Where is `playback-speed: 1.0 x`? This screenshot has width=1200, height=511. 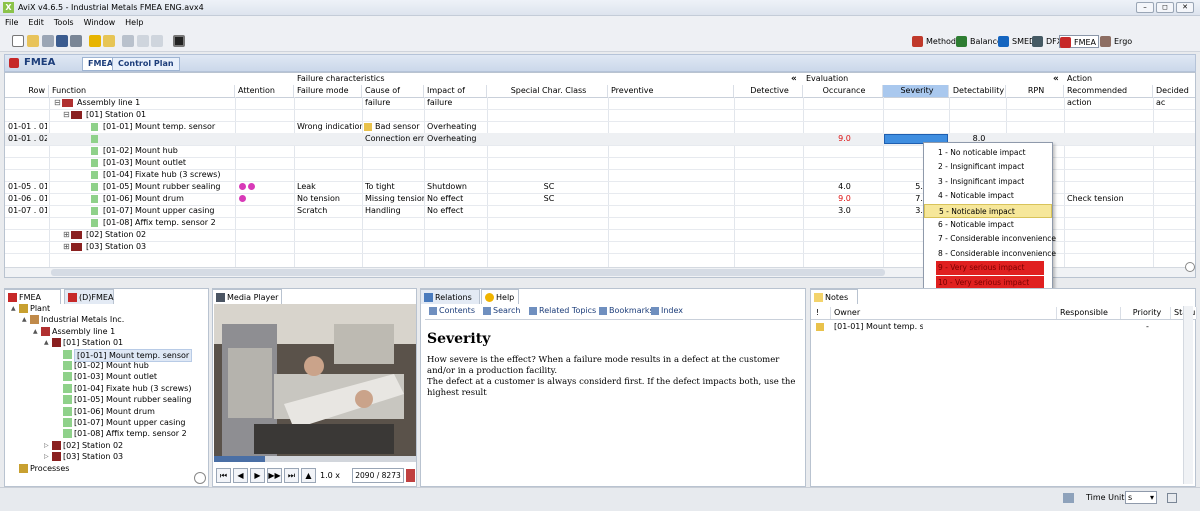
playback-speed: 1.0 x is located at coordinates (330, 475).